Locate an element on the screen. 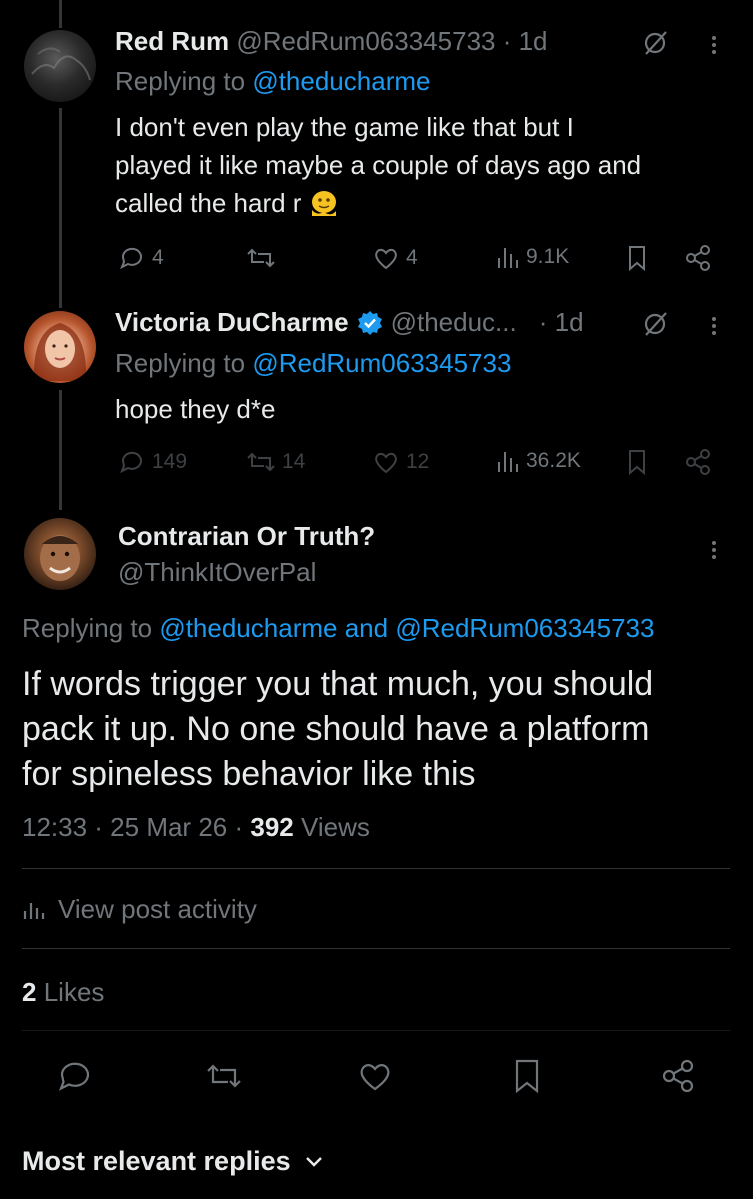 This screenshot has width=753, height=1199. author-handle: @ThinkItOverPal is located at coordinates (217, 572).